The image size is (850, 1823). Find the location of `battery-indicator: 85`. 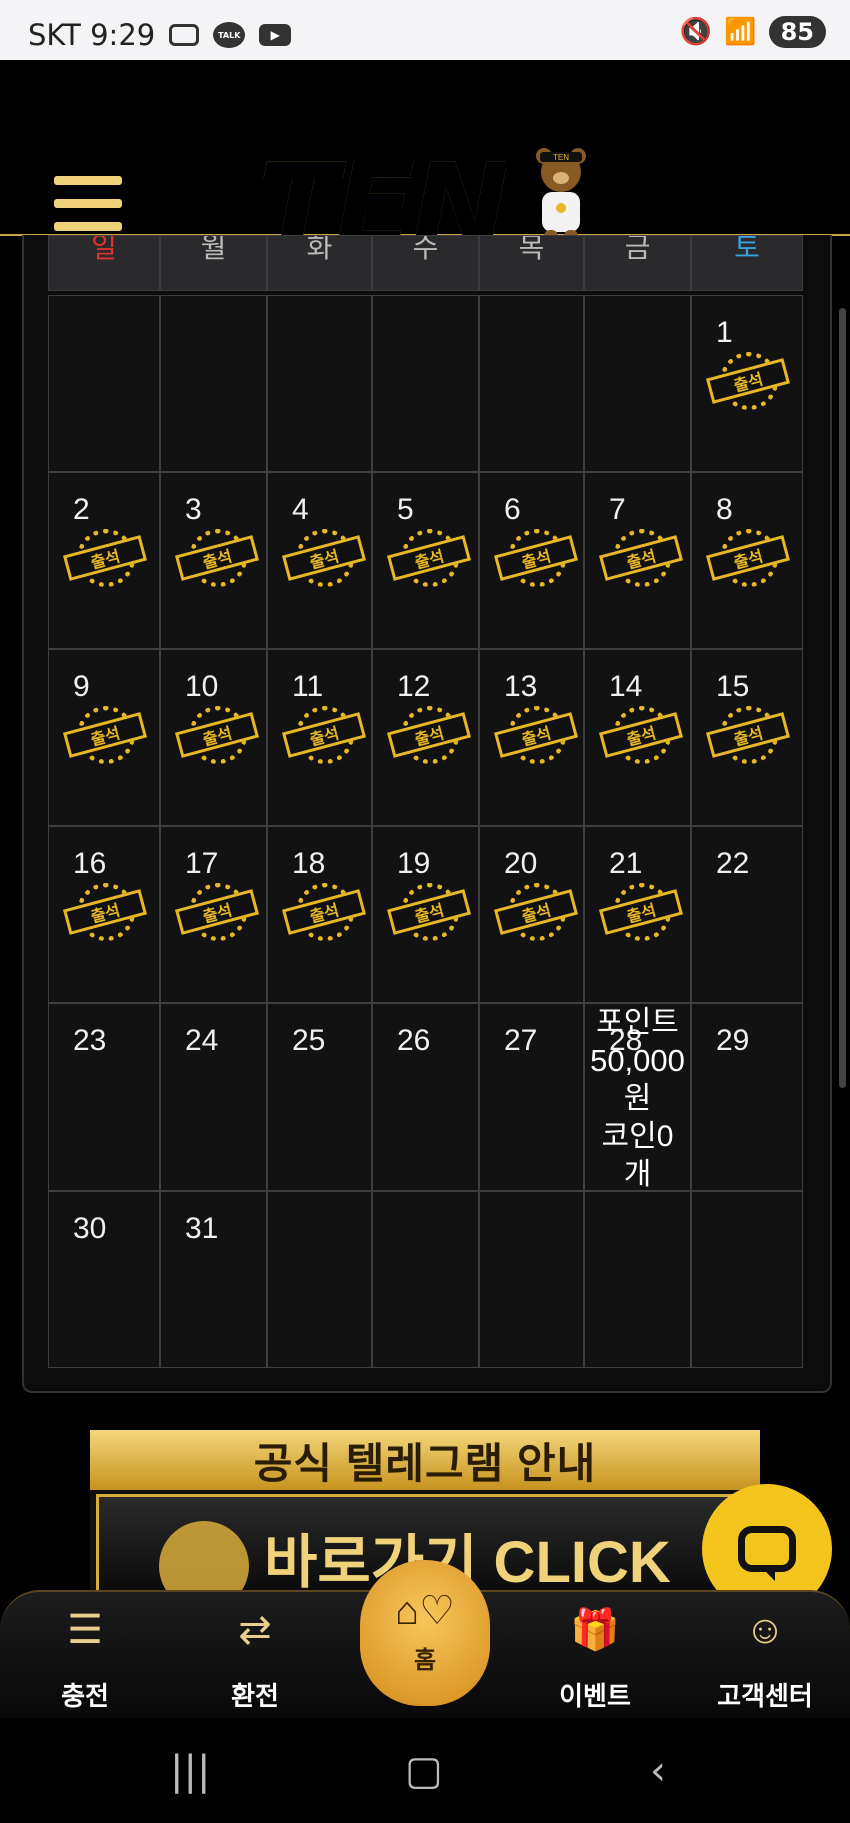

battery-indicator: 85 is located at coordinates (797, 32).